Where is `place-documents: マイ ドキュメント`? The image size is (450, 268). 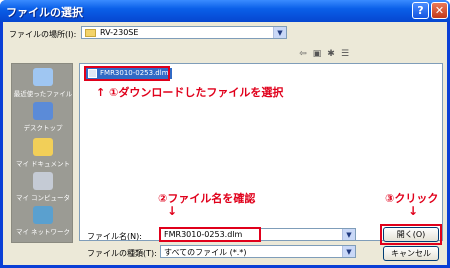 place-documents: マイ ドキュメント is located at coordinates (43, 153).